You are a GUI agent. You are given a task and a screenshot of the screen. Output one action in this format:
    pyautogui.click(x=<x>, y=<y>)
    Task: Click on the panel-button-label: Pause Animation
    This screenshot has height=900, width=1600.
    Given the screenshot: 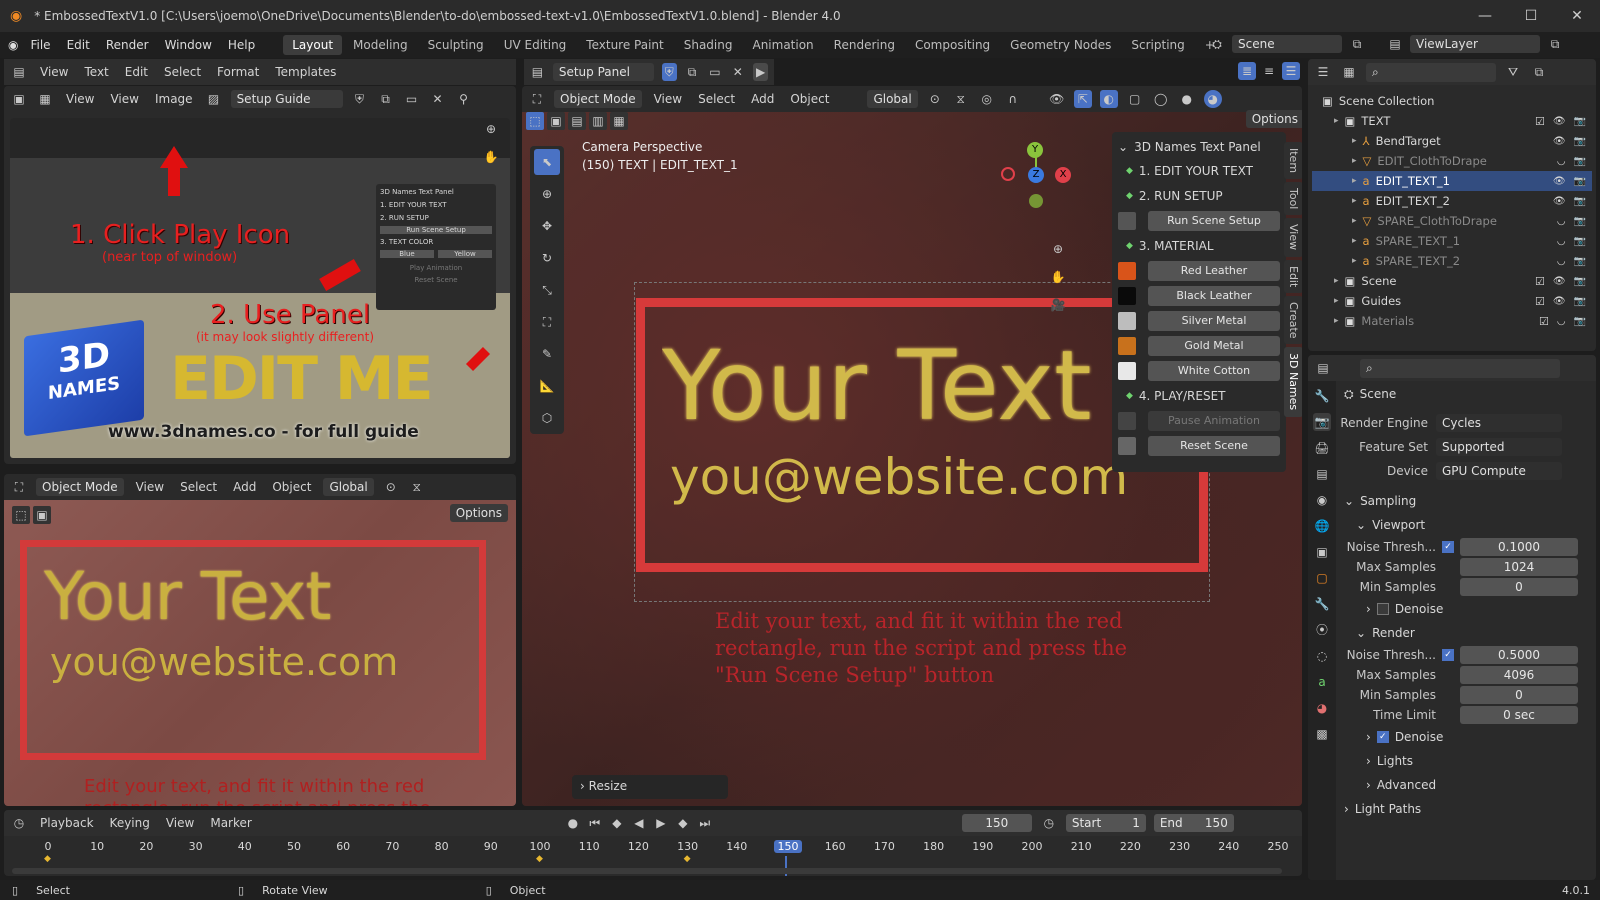 What is the action you would take?
    pyautogui.click(x=1214, y=421)
    